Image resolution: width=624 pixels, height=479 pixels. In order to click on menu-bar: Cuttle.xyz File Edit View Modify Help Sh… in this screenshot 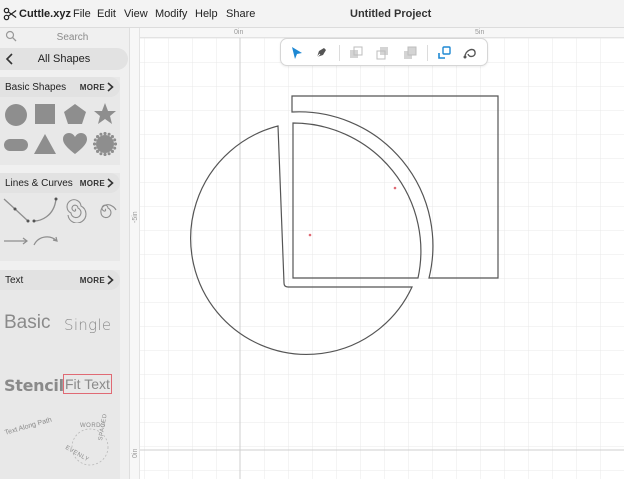, I will do `click(312, 14)`.